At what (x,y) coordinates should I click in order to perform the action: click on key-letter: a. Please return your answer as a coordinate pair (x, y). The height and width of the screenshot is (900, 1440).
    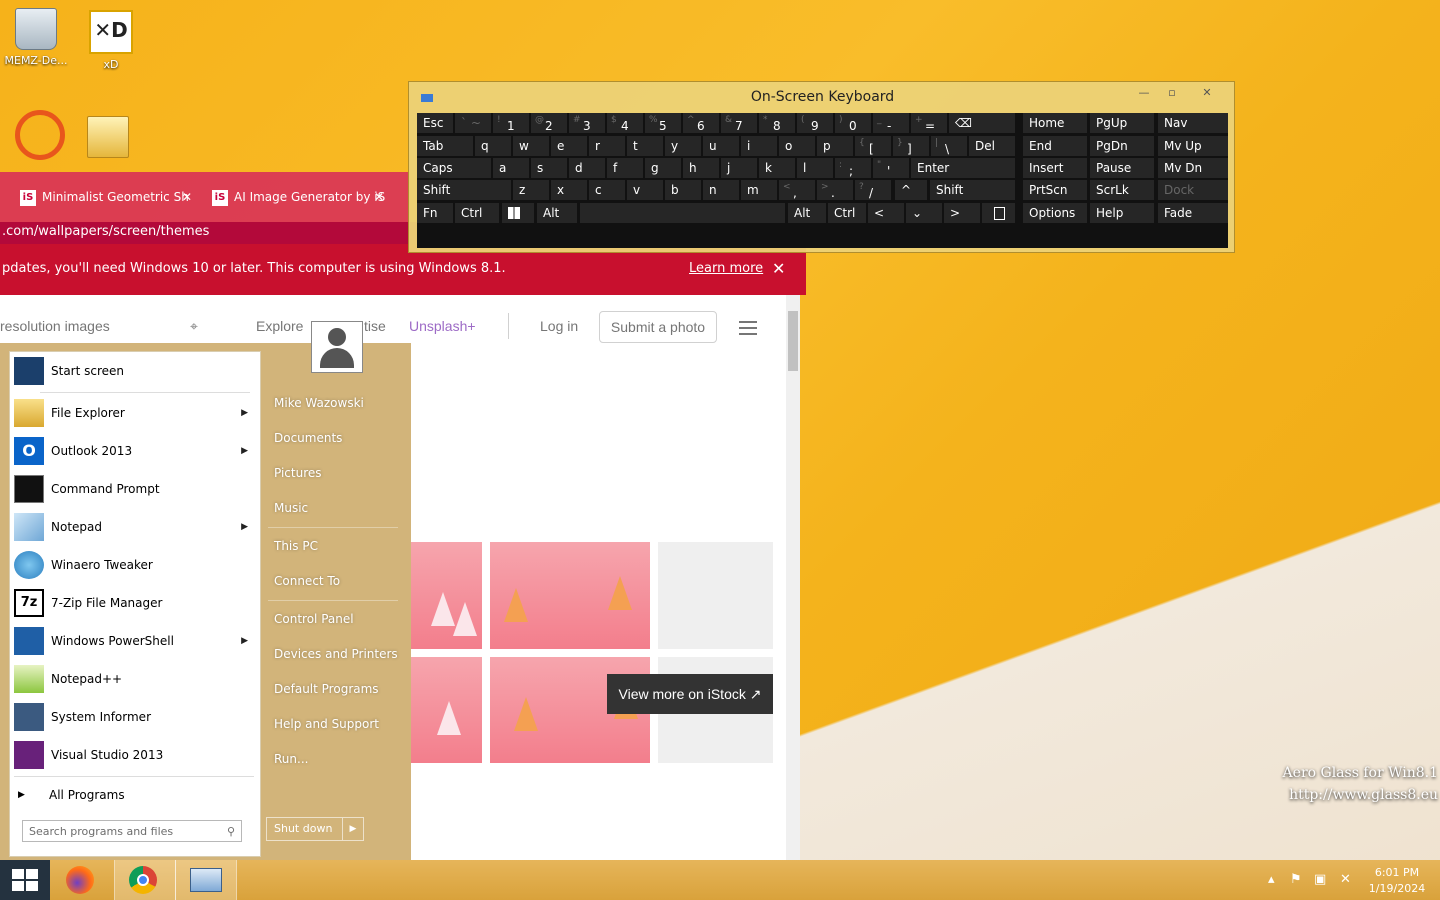
    Looking at the image, I should click on (511, 168).